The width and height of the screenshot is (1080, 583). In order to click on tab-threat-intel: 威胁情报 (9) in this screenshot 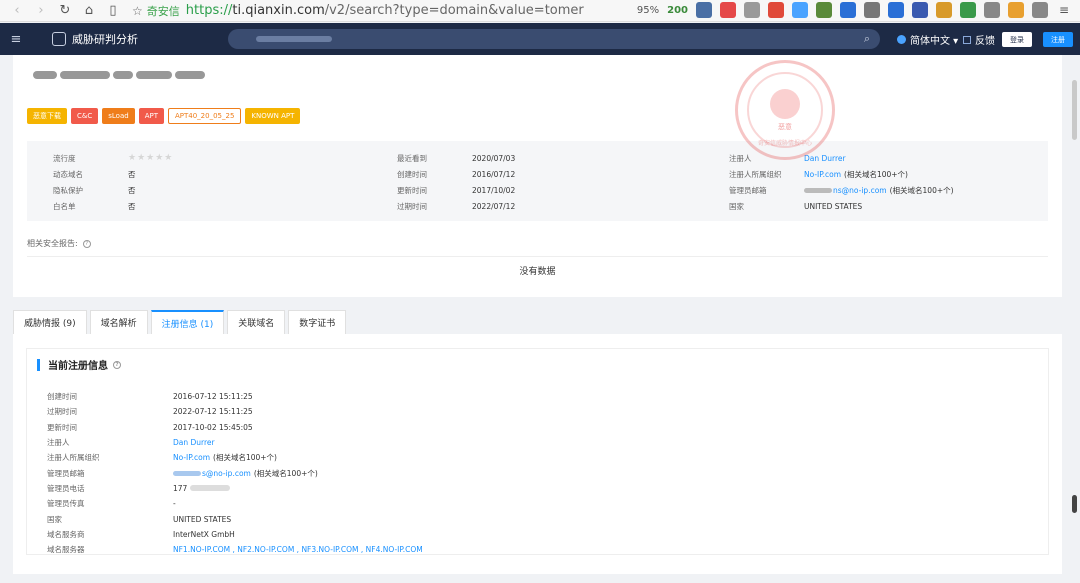, I will do `click(50, 322)`.